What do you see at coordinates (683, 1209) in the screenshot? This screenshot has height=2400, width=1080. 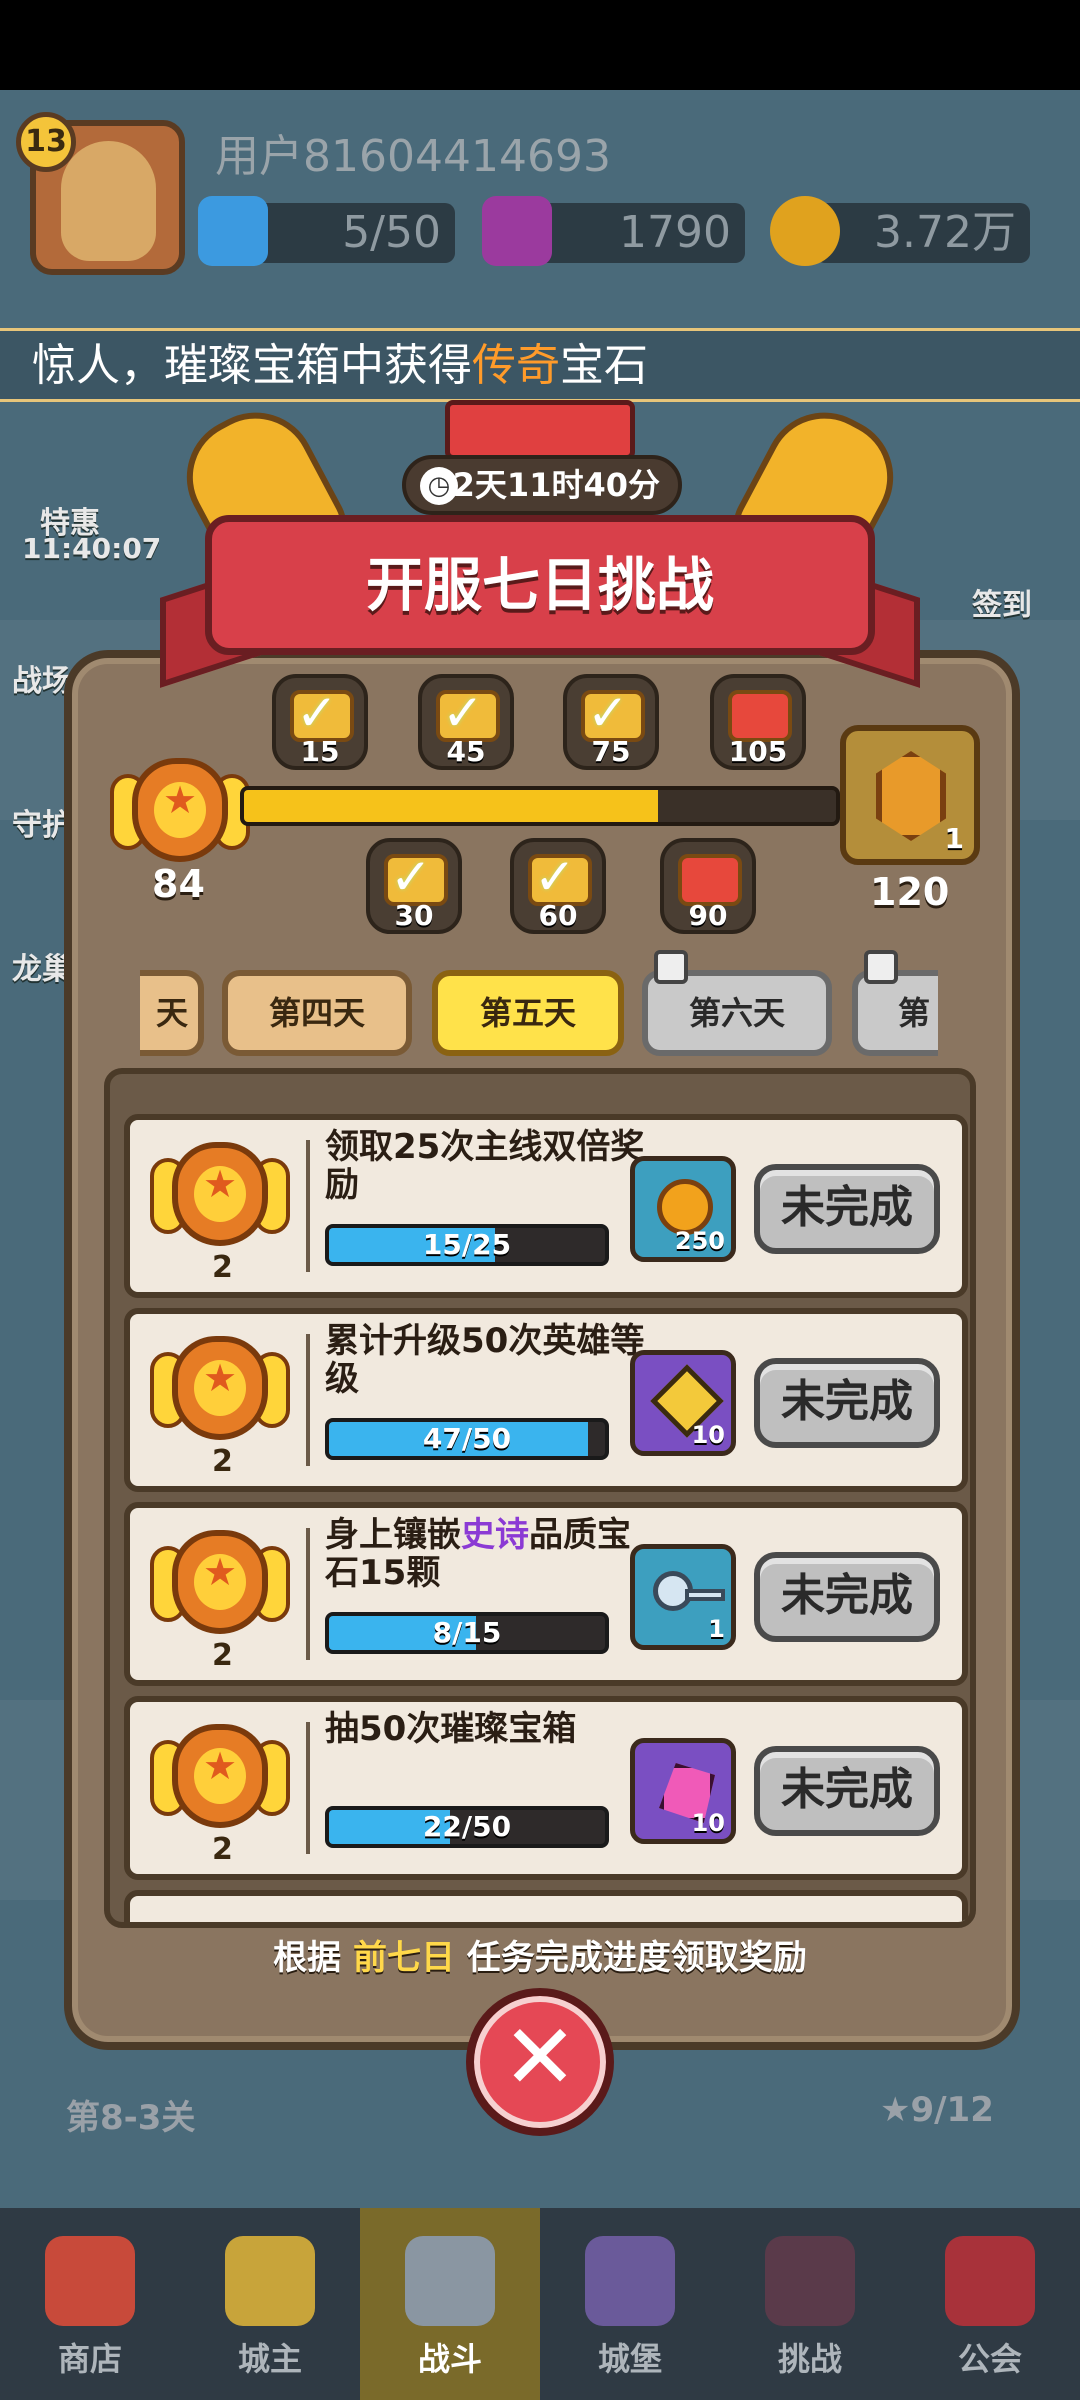 I see `gold-coin-reward-icon: 250` at bounding box center [683, 1209].